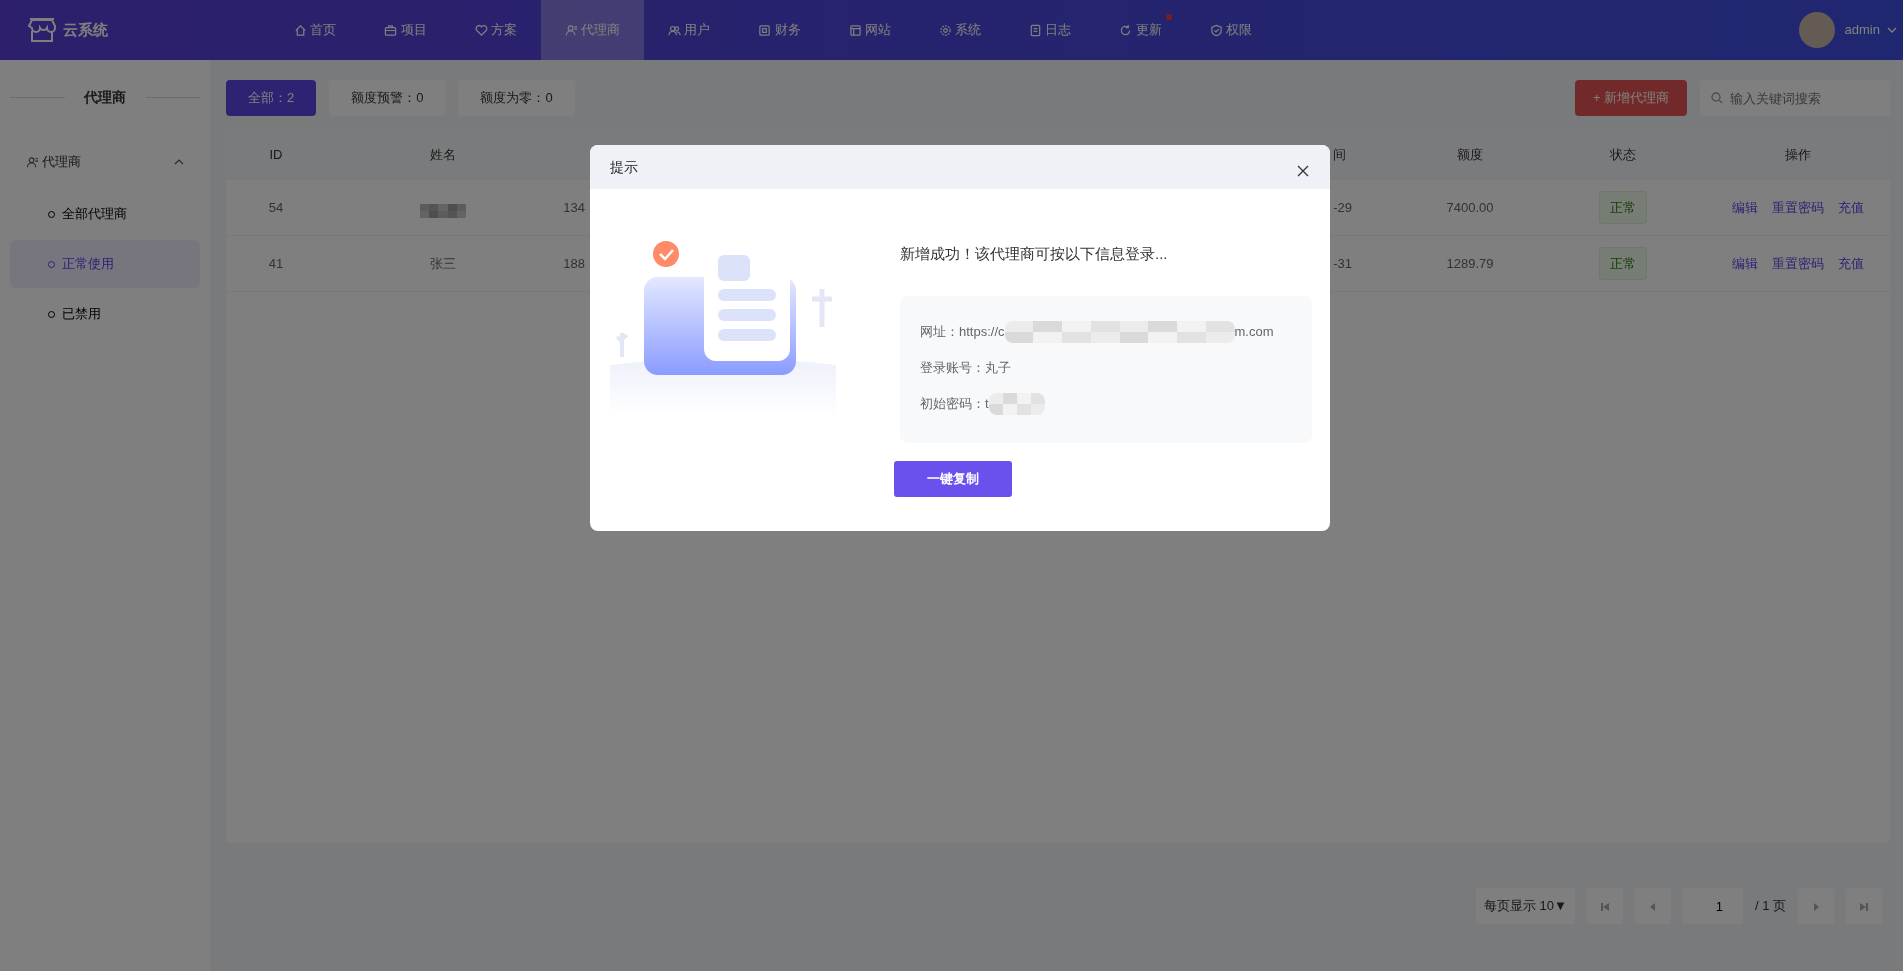 The image size is (1903, 971). Describe the element at coordinates (179, 162) in the screenshot. I see `chevron-up-icon` at that location.